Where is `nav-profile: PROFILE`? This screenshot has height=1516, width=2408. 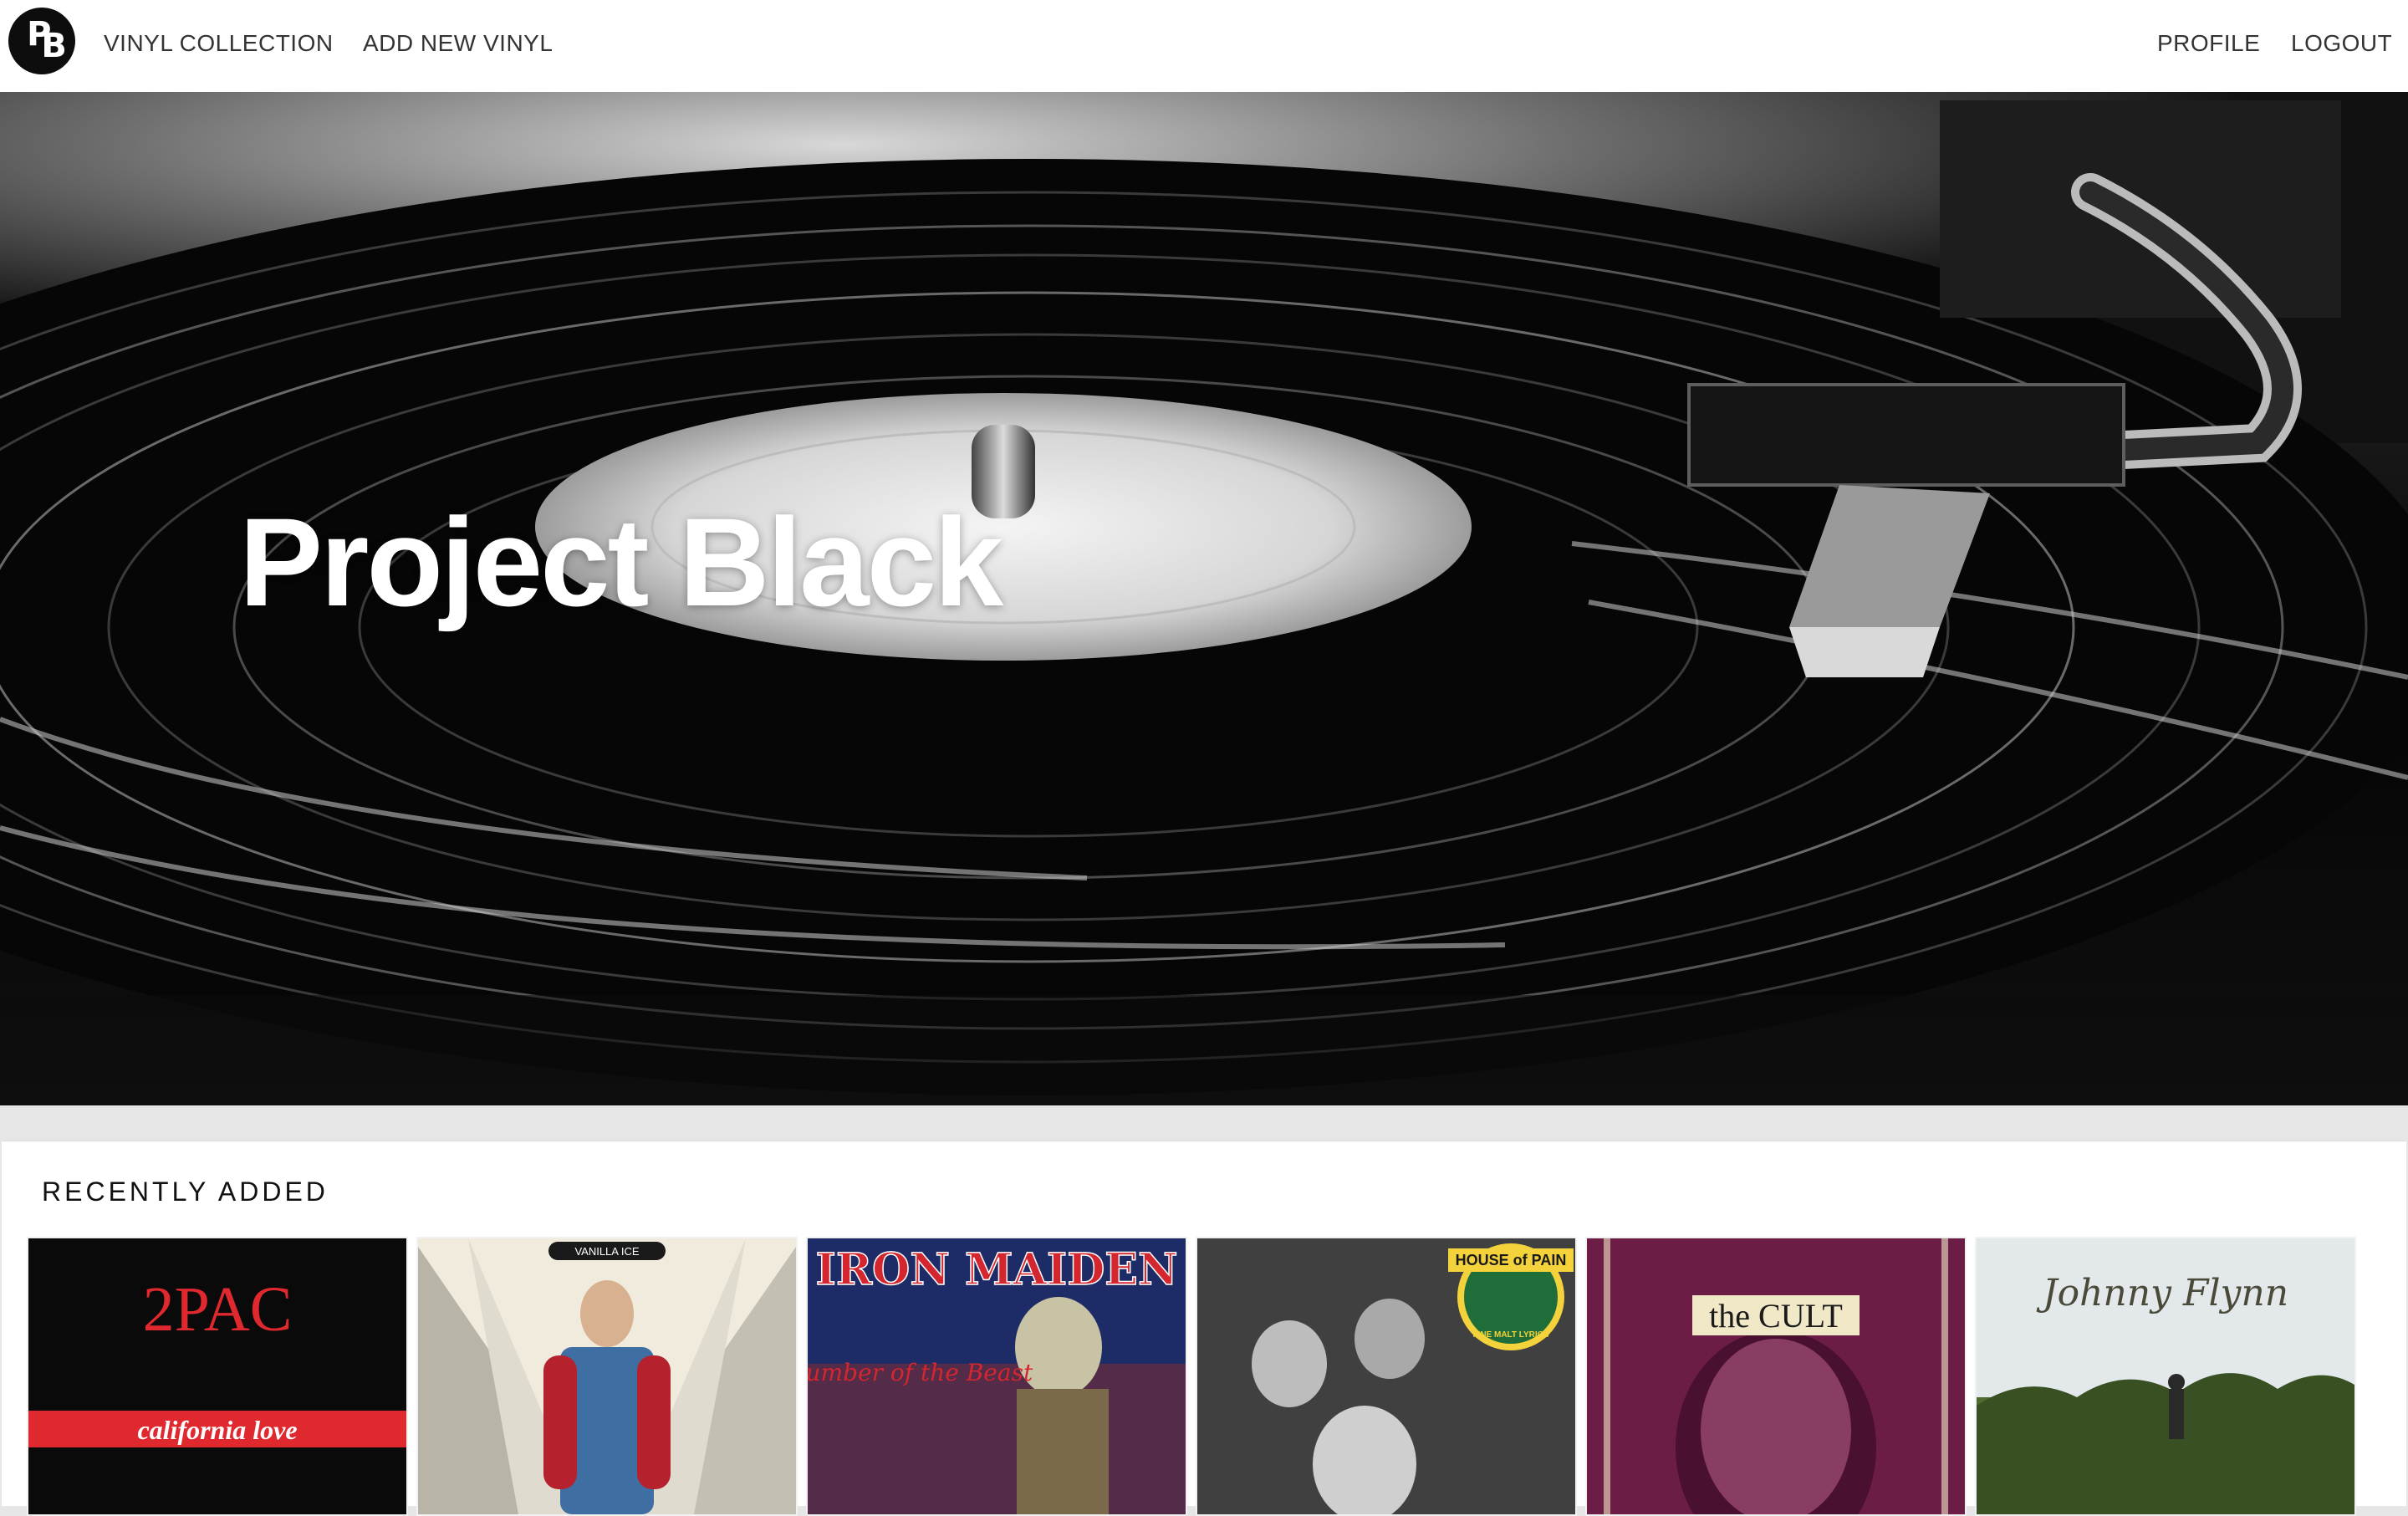 nav-profile: PROFILE is located at coordinates (2208, 43).